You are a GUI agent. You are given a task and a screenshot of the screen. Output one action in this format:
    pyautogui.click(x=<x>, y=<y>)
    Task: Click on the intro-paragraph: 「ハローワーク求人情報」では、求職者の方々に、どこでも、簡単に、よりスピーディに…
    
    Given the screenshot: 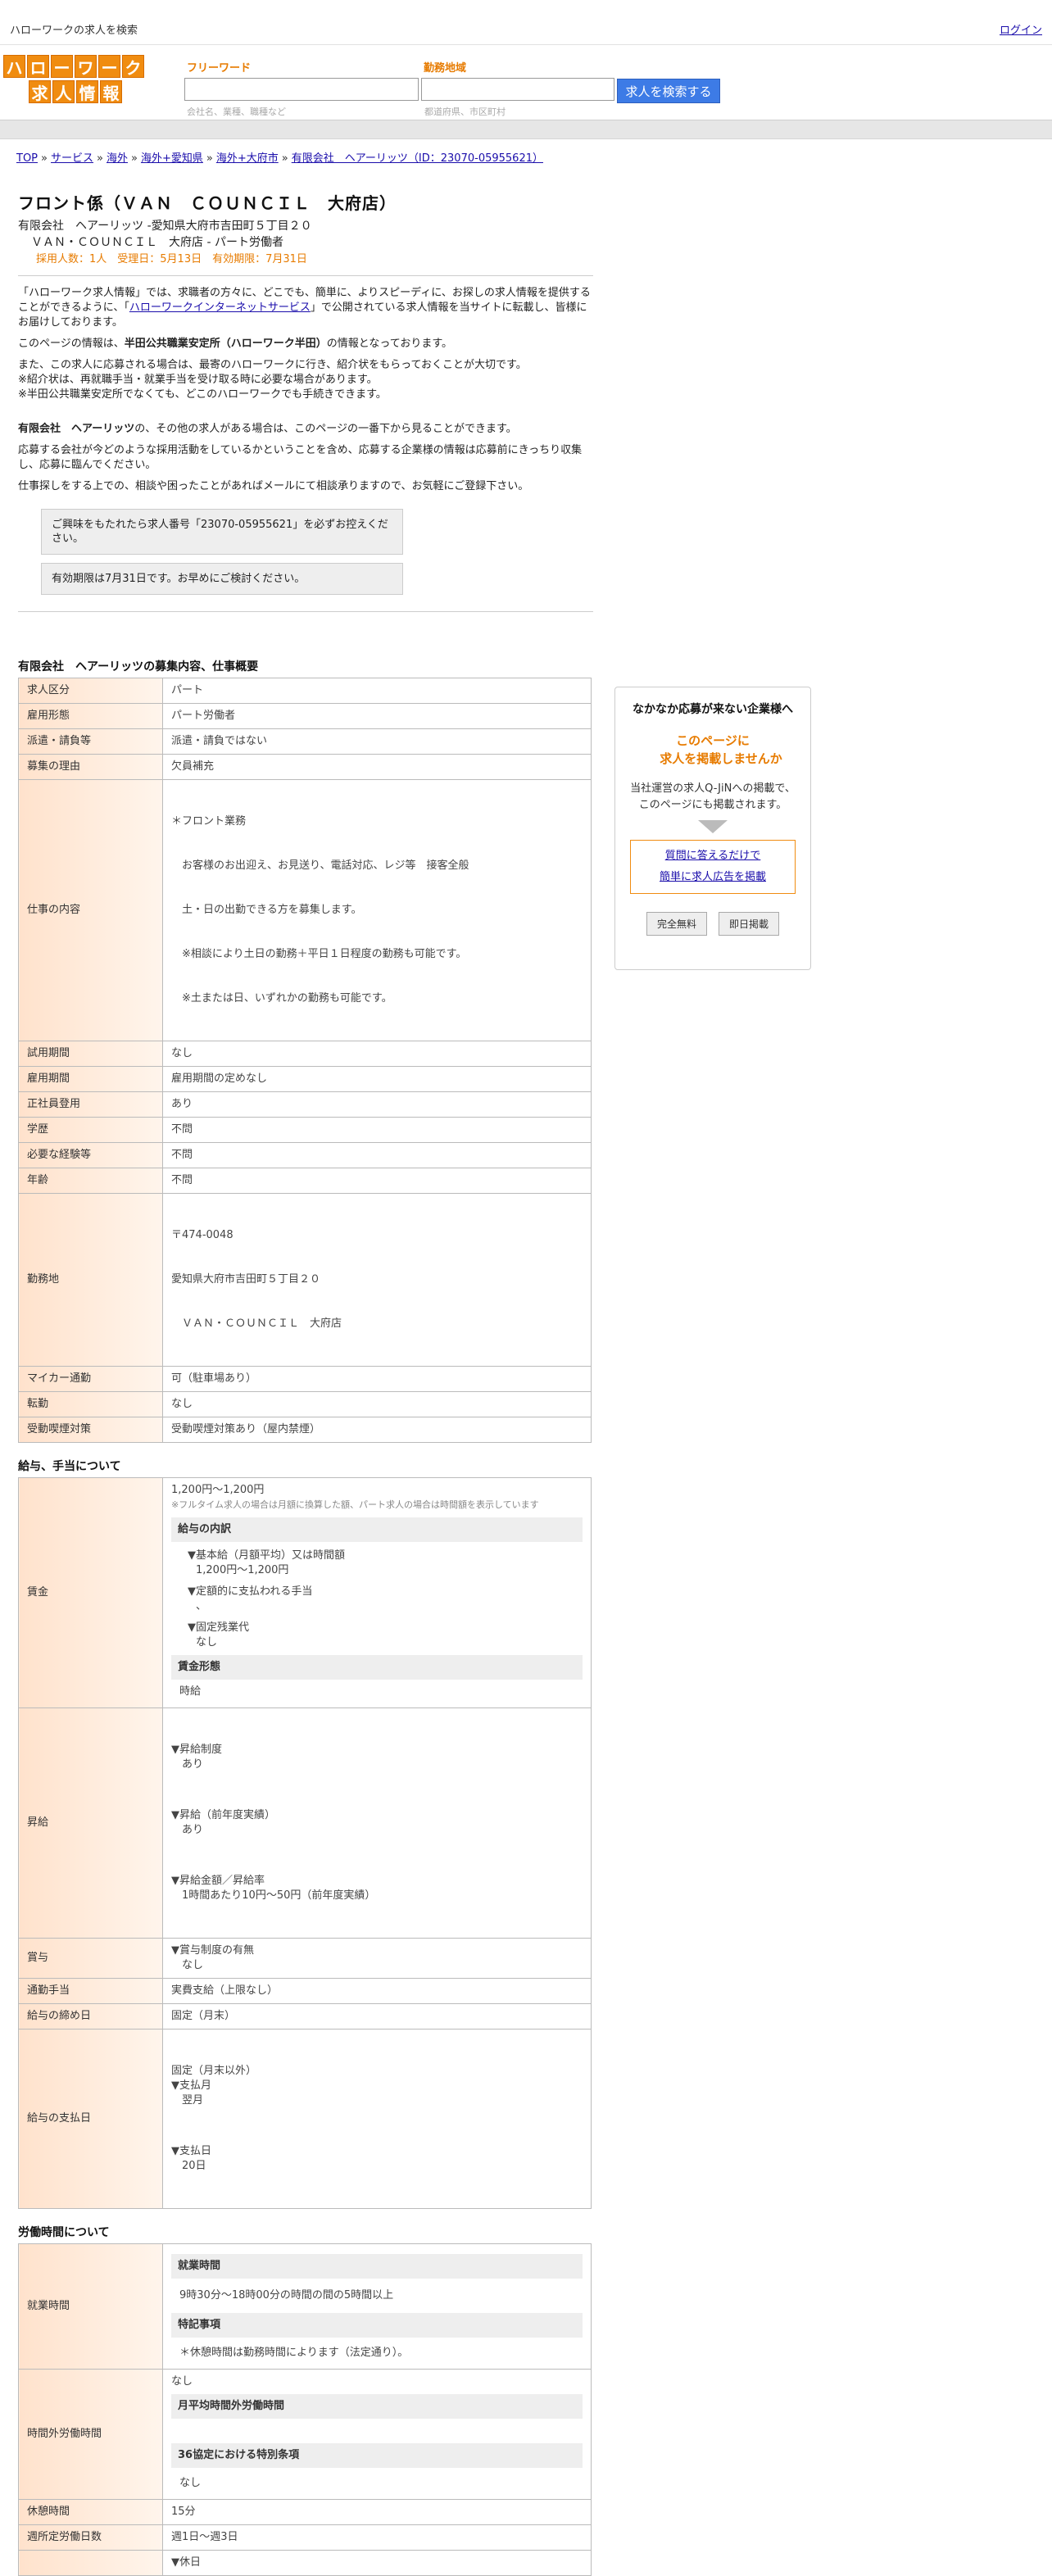 What is the action you would take?
    pyautogui.click(x=304, y=308)
    